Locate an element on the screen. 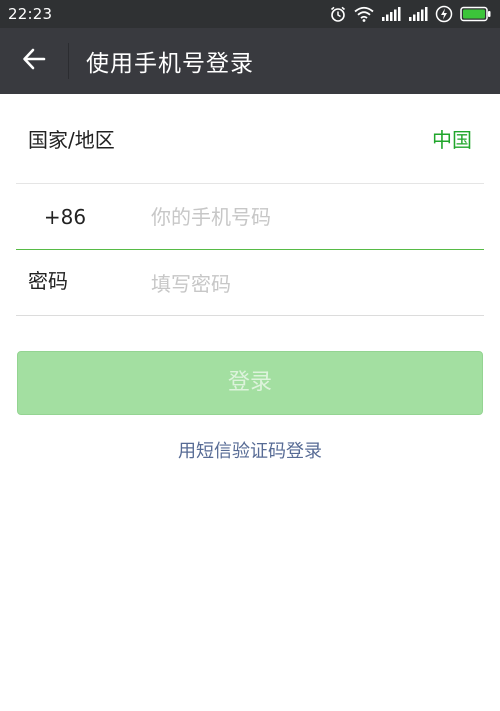 Image resolution: width=500 pixels, height=711 pixels. password-input is located at coordinates (299, 283).